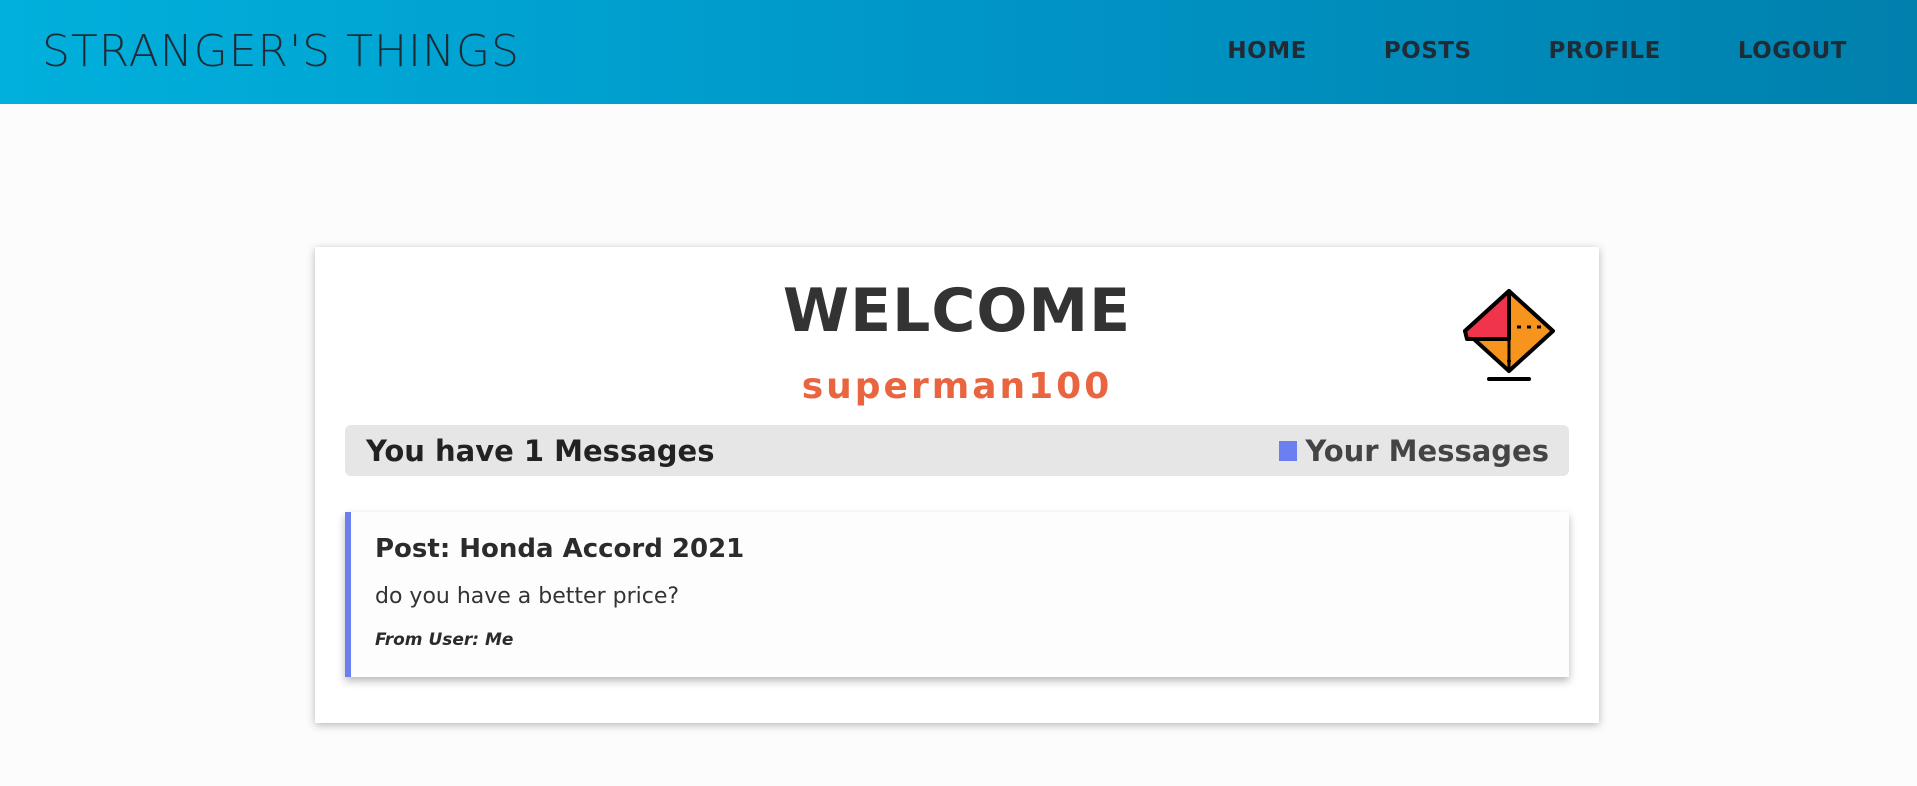  I want to click on nav-logout-link: LOGOUT, so click(1792, 51).